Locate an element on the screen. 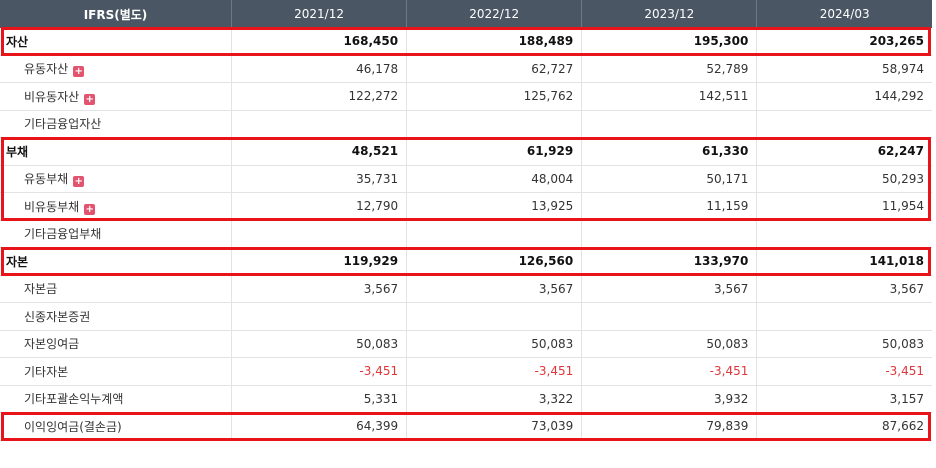 The width and height of the screenshot is (936, 468). row-label: 유동부채 is located at coordinates (46, 179).